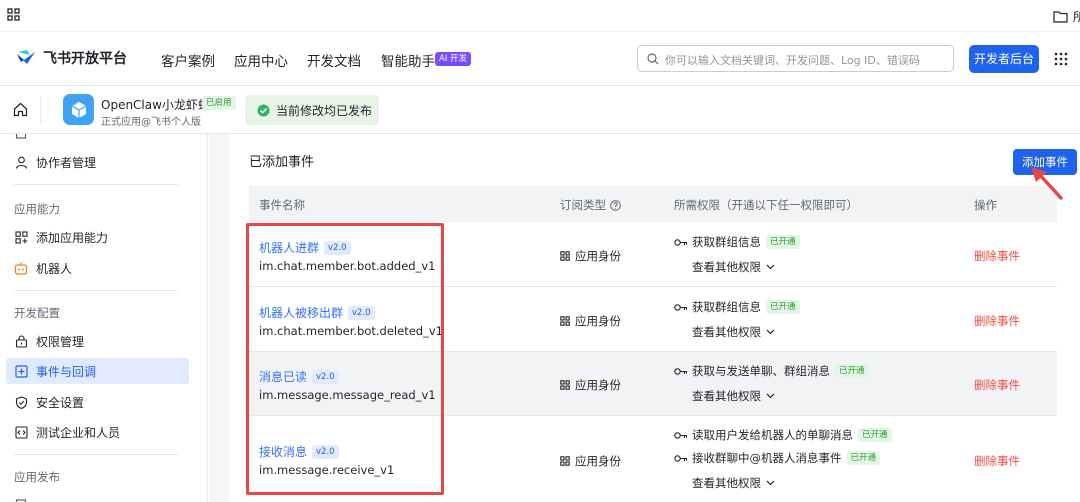 Image resolution: width=1080 pixels, height=502 pixels. Describe the element at coordinates (261, 60) in the screenshot. I see `nav-app-center: 应用中心` at that location.